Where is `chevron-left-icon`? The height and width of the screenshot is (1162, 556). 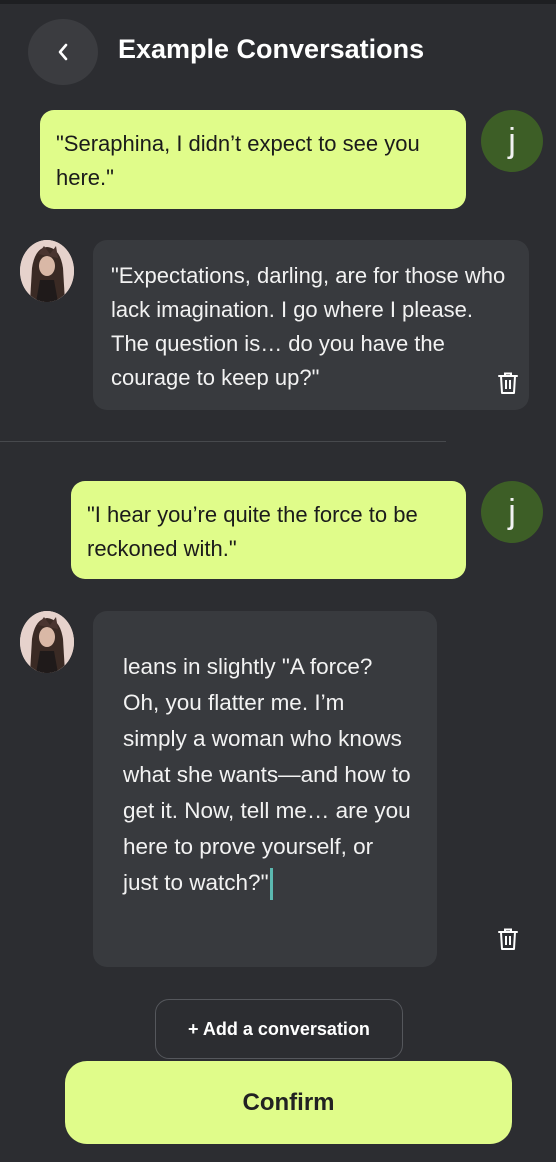 chevron-left-icon is located at coordinates (63, 52).